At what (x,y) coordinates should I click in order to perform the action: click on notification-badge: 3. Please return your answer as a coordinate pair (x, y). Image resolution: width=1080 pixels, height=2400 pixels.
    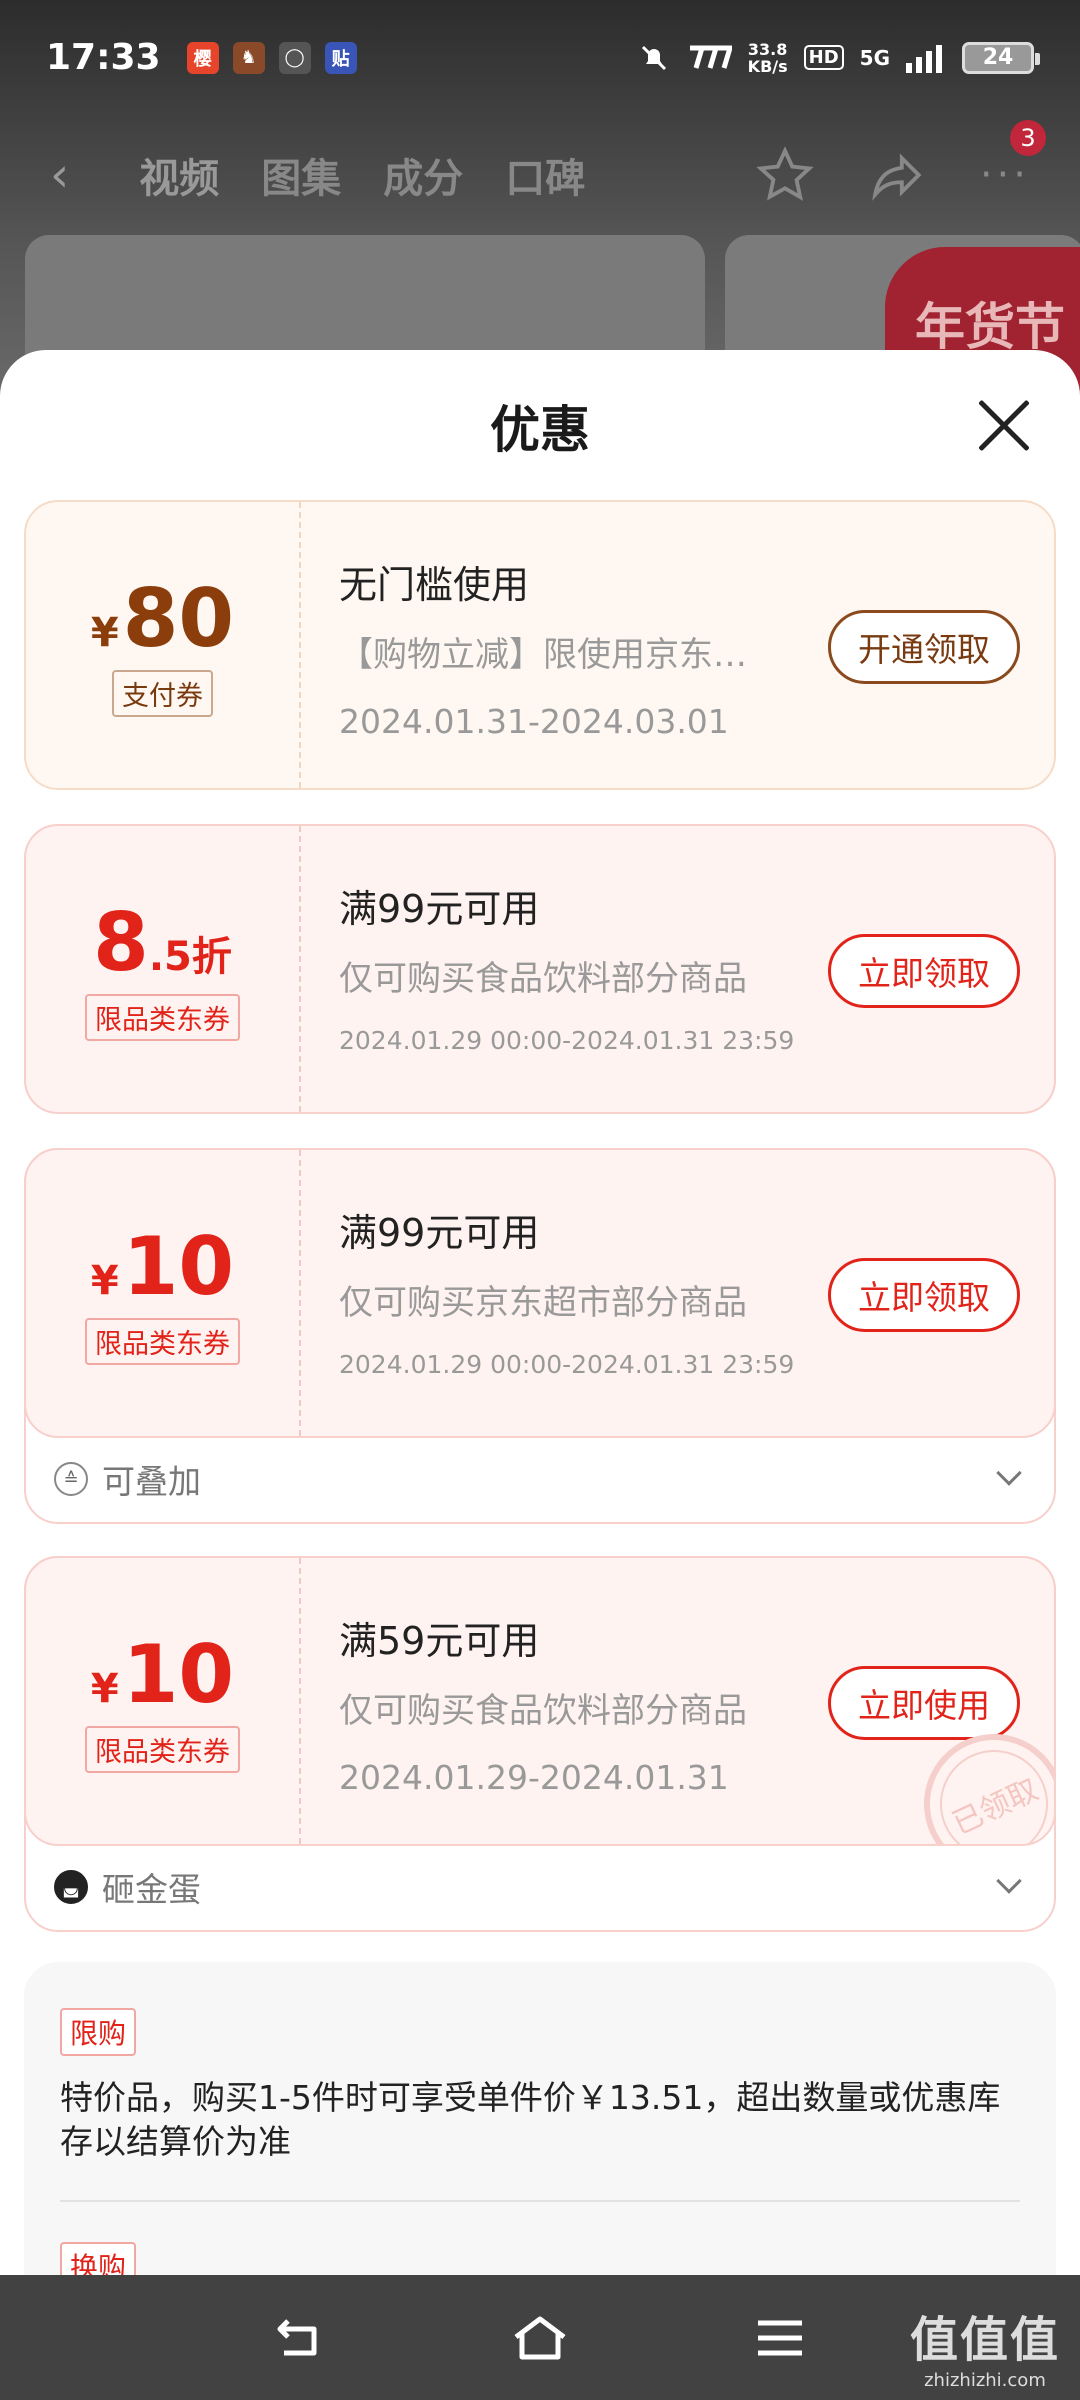
    Looking at the image, I should click on (1028, 138).